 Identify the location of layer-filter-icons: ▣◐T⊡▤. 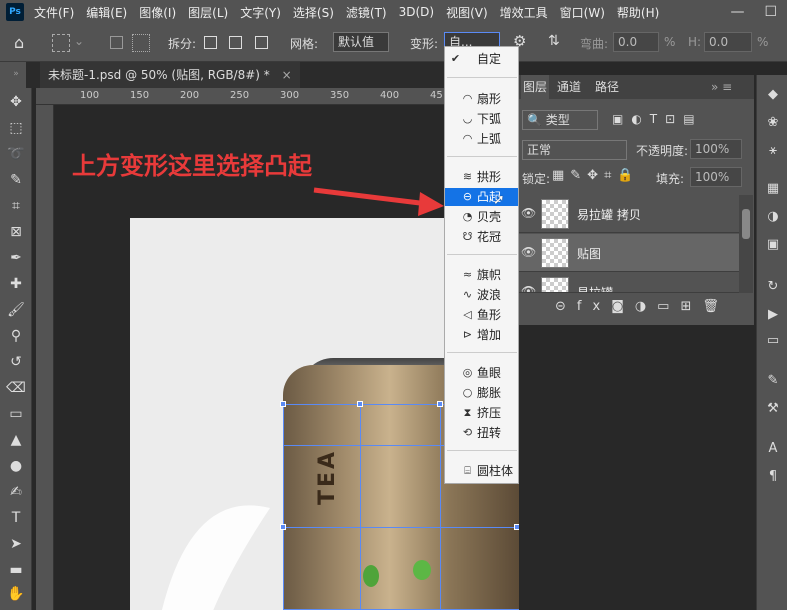
(657, 119).